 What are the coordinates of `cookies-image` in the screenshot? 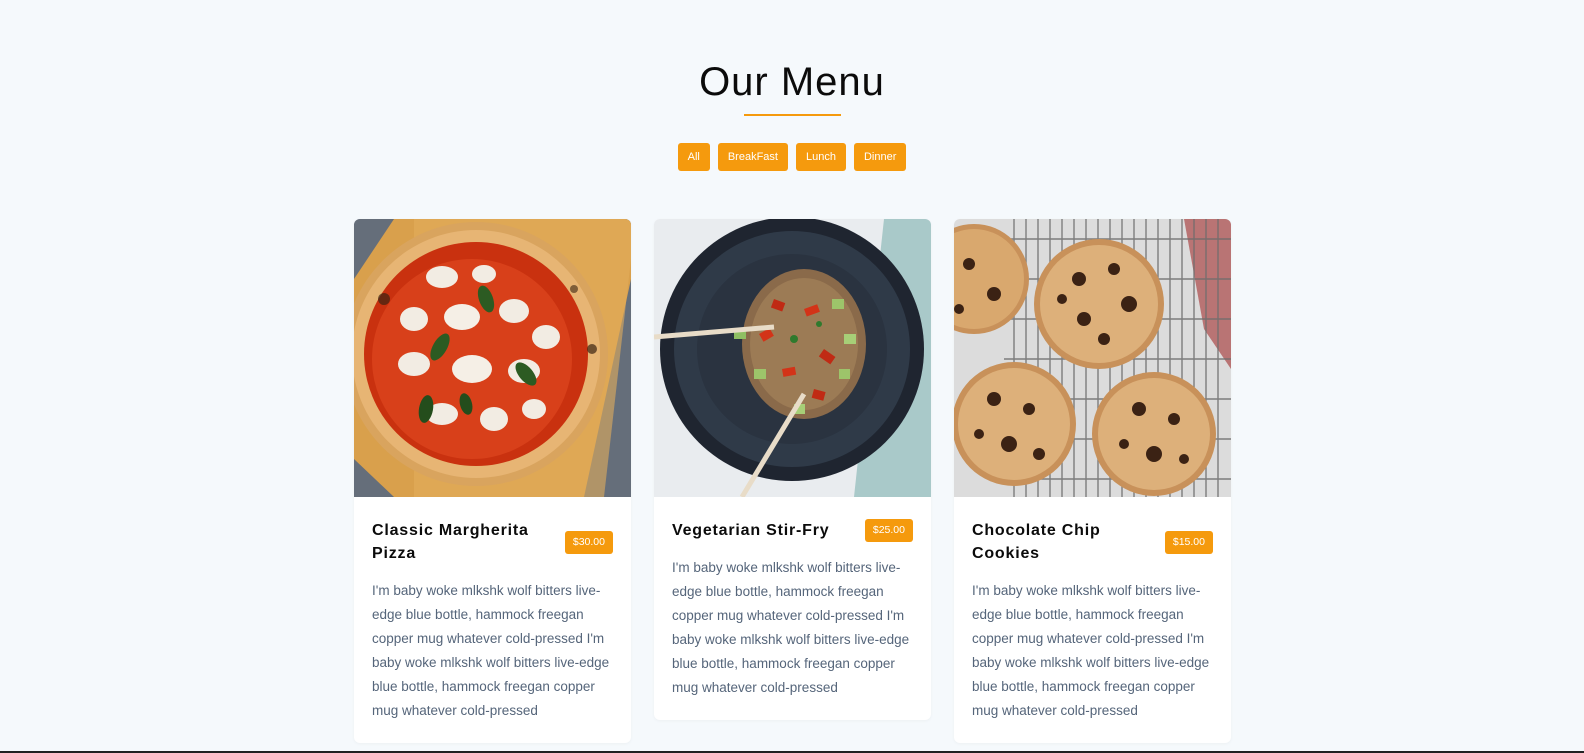 It's located at (1092, 358).